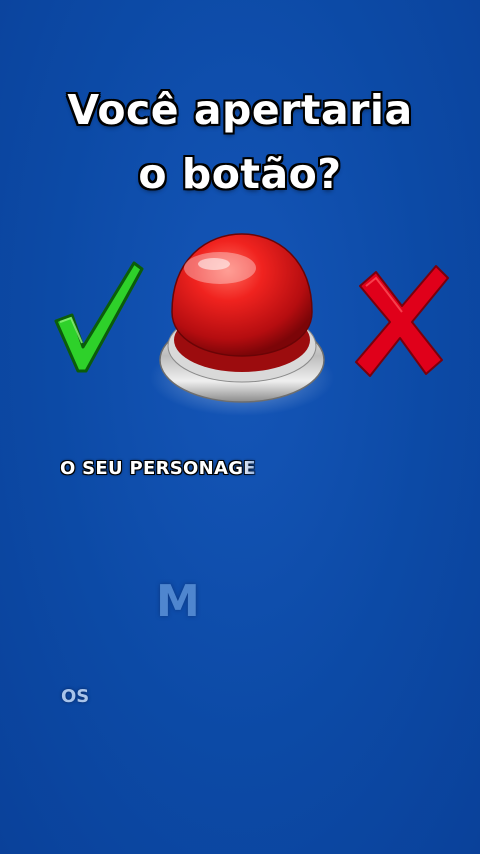  Describe the element at coordinates (158, 468) in the screenshot. I see `caption-text: O SEU PERSONAGE` at that location.